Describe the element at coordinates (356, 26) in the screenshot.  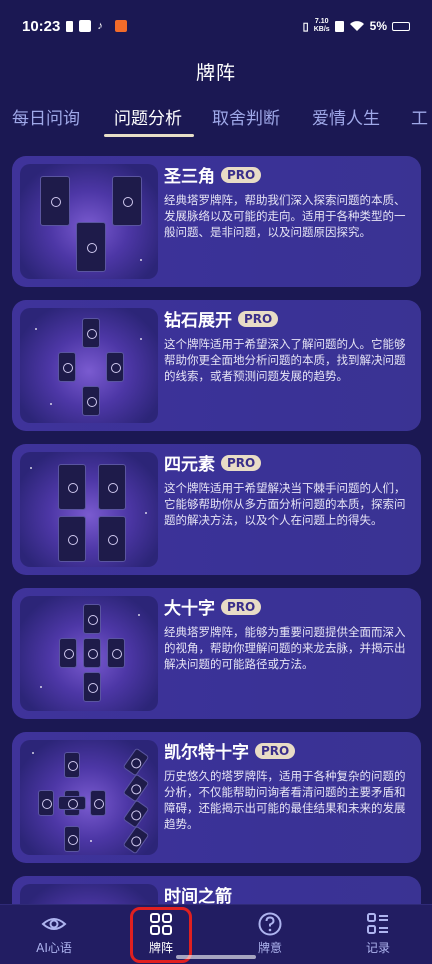
I see `wifi-icon` at that location.